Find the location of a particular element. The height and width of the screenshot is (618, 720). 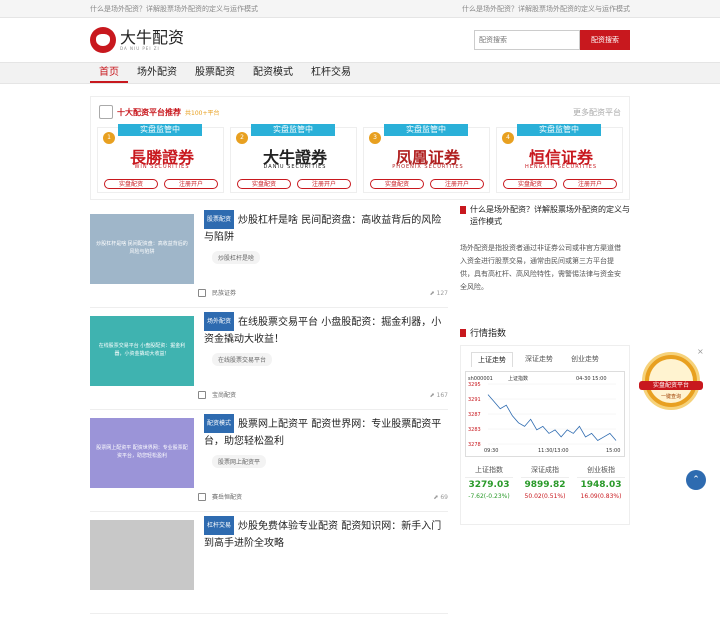

y-tick-label: 3287 is located at coordinates (474, 415).